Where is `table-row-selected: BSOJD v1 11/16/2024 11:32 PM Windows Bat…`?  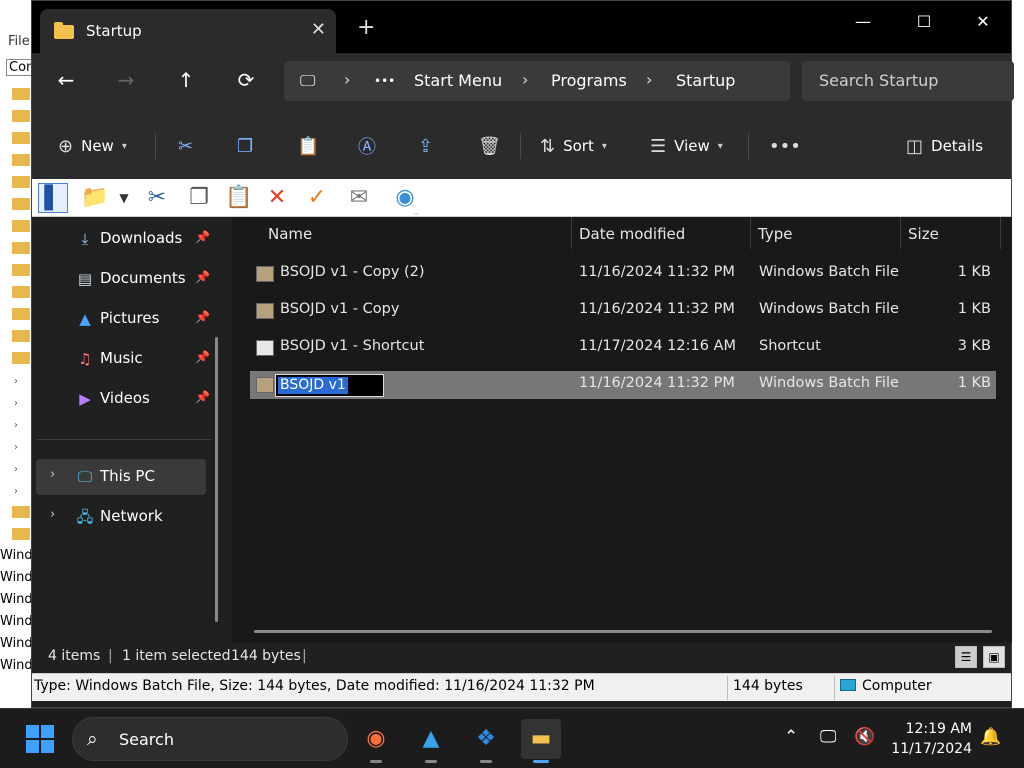 table-row-selected: BSOJD v1 11/16/2024 11:32 PM Windows Bat… is located at coordinates (623, 385).